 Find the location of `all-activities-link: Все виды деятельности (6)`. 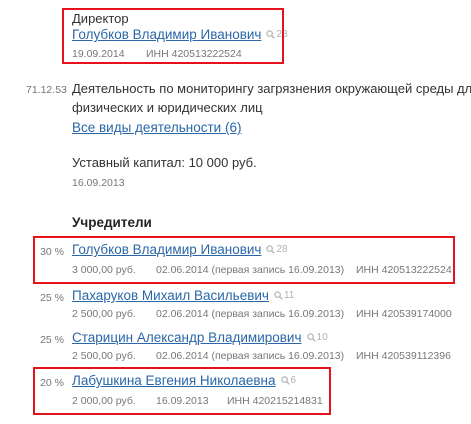

all-activities-link: Все виды деятельности (6) is located at coordinates (156, 127).